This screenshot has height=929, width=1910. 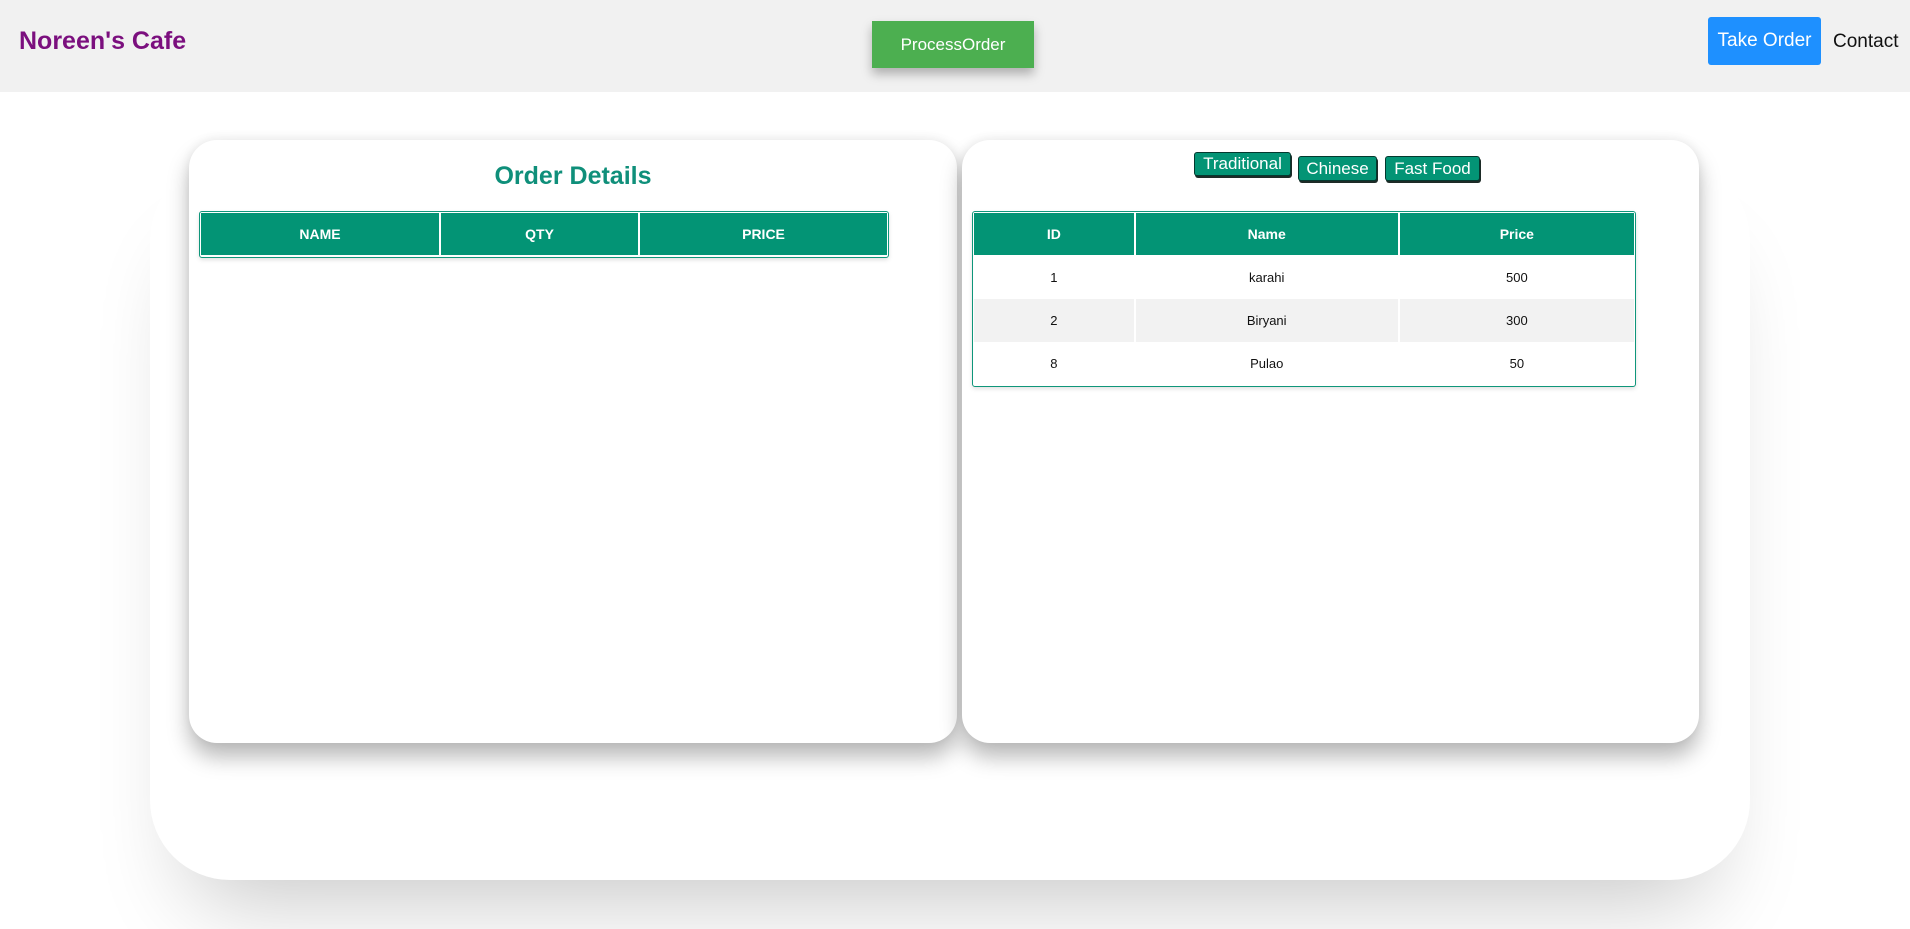 What do you see at coordinates (1055, 277) in the screenshot?
I see `menu-cell-id: 1` at bounding box center [1055, 277].